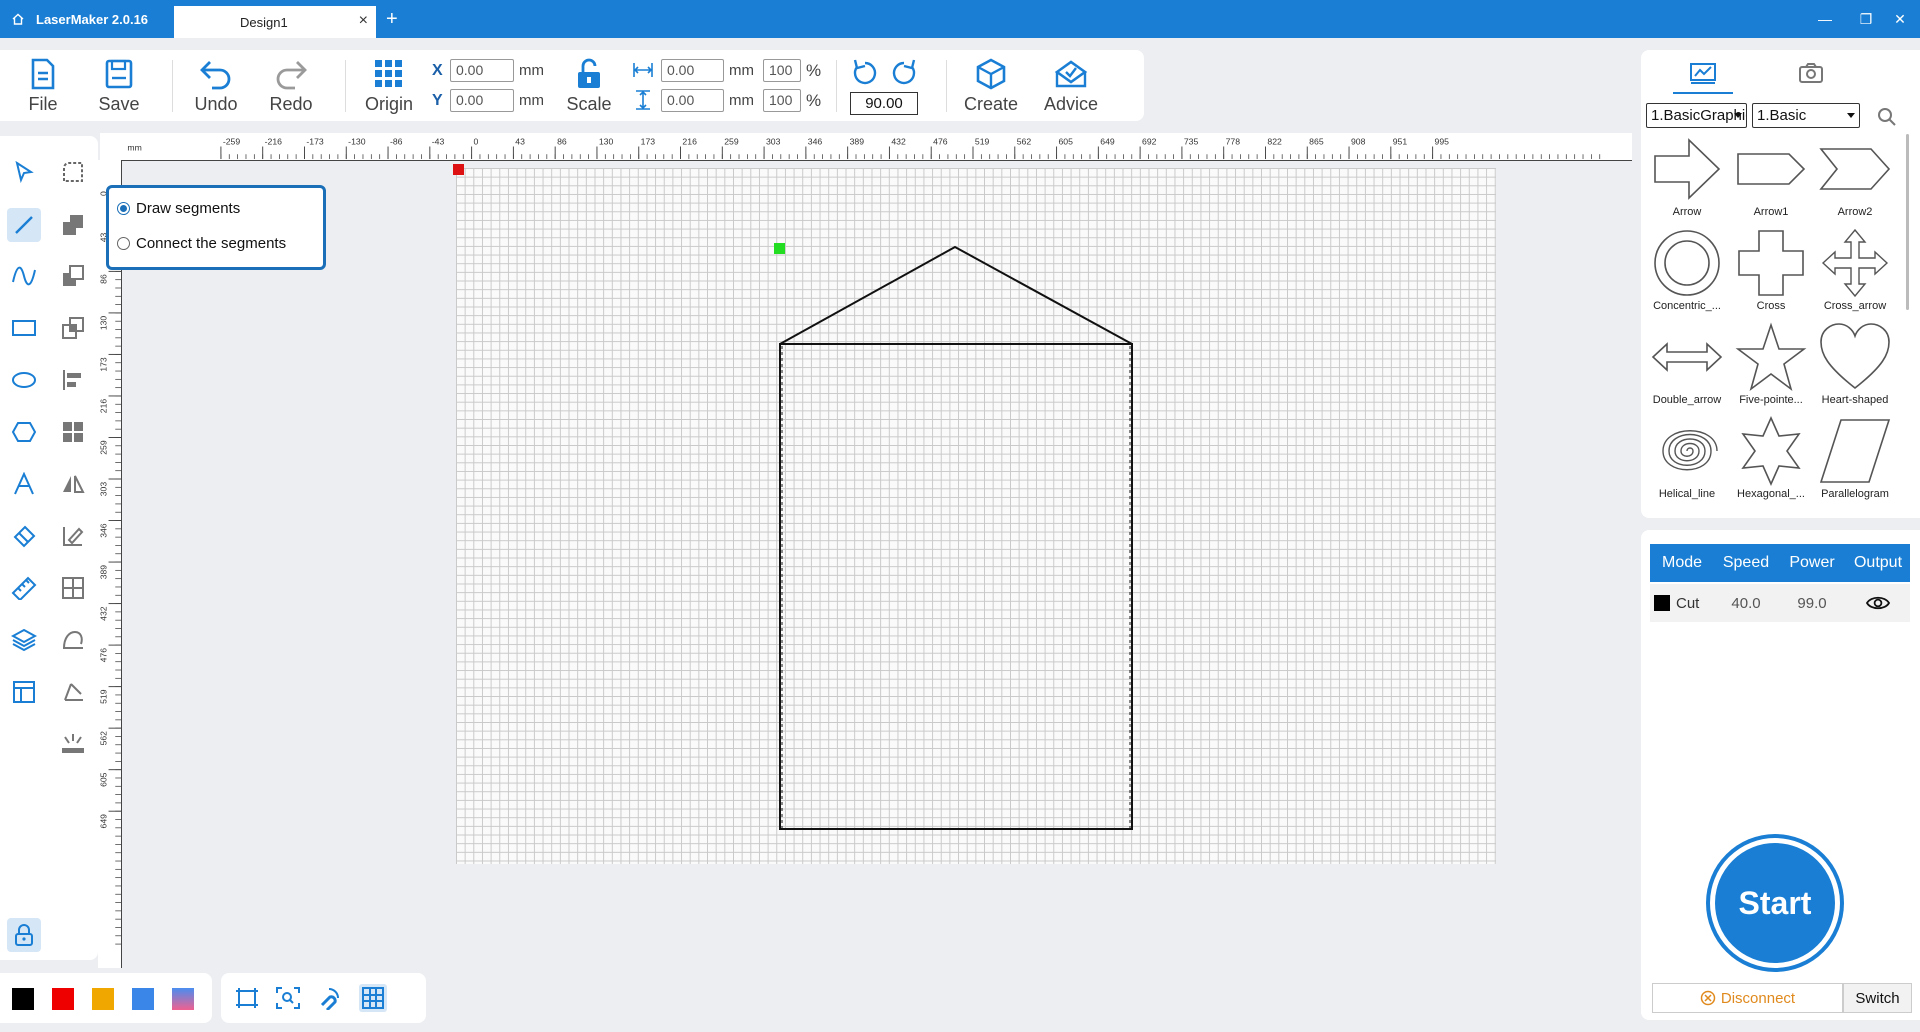  Describe the element at coordinates (24, 588) in the screenshot. I see `measure-tool` at that location.